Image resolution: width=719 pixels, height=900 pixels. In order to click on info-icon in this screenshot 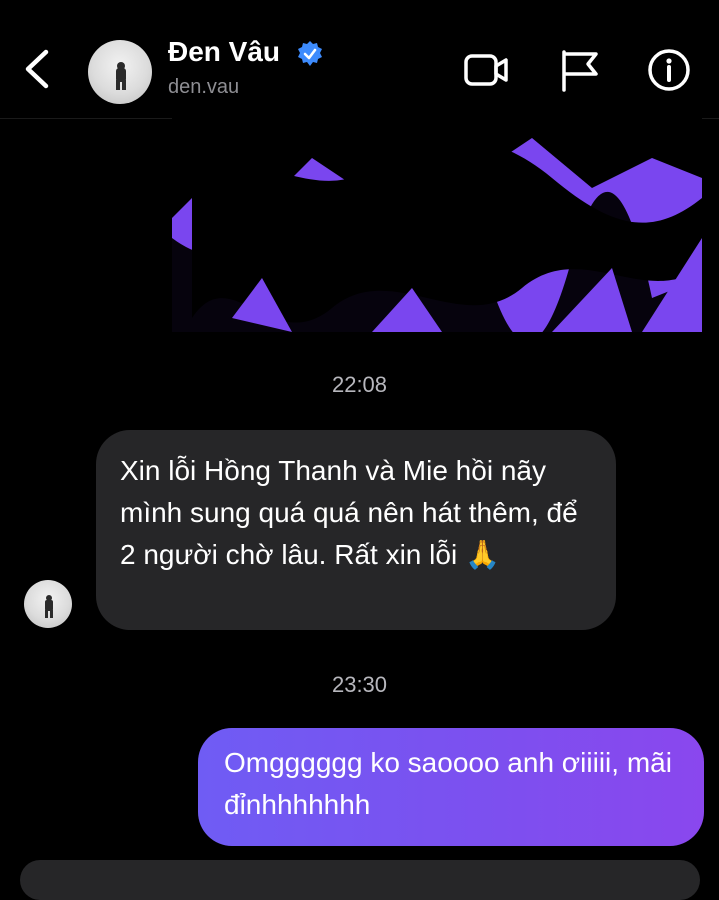, I will do `click(669, 70)`.